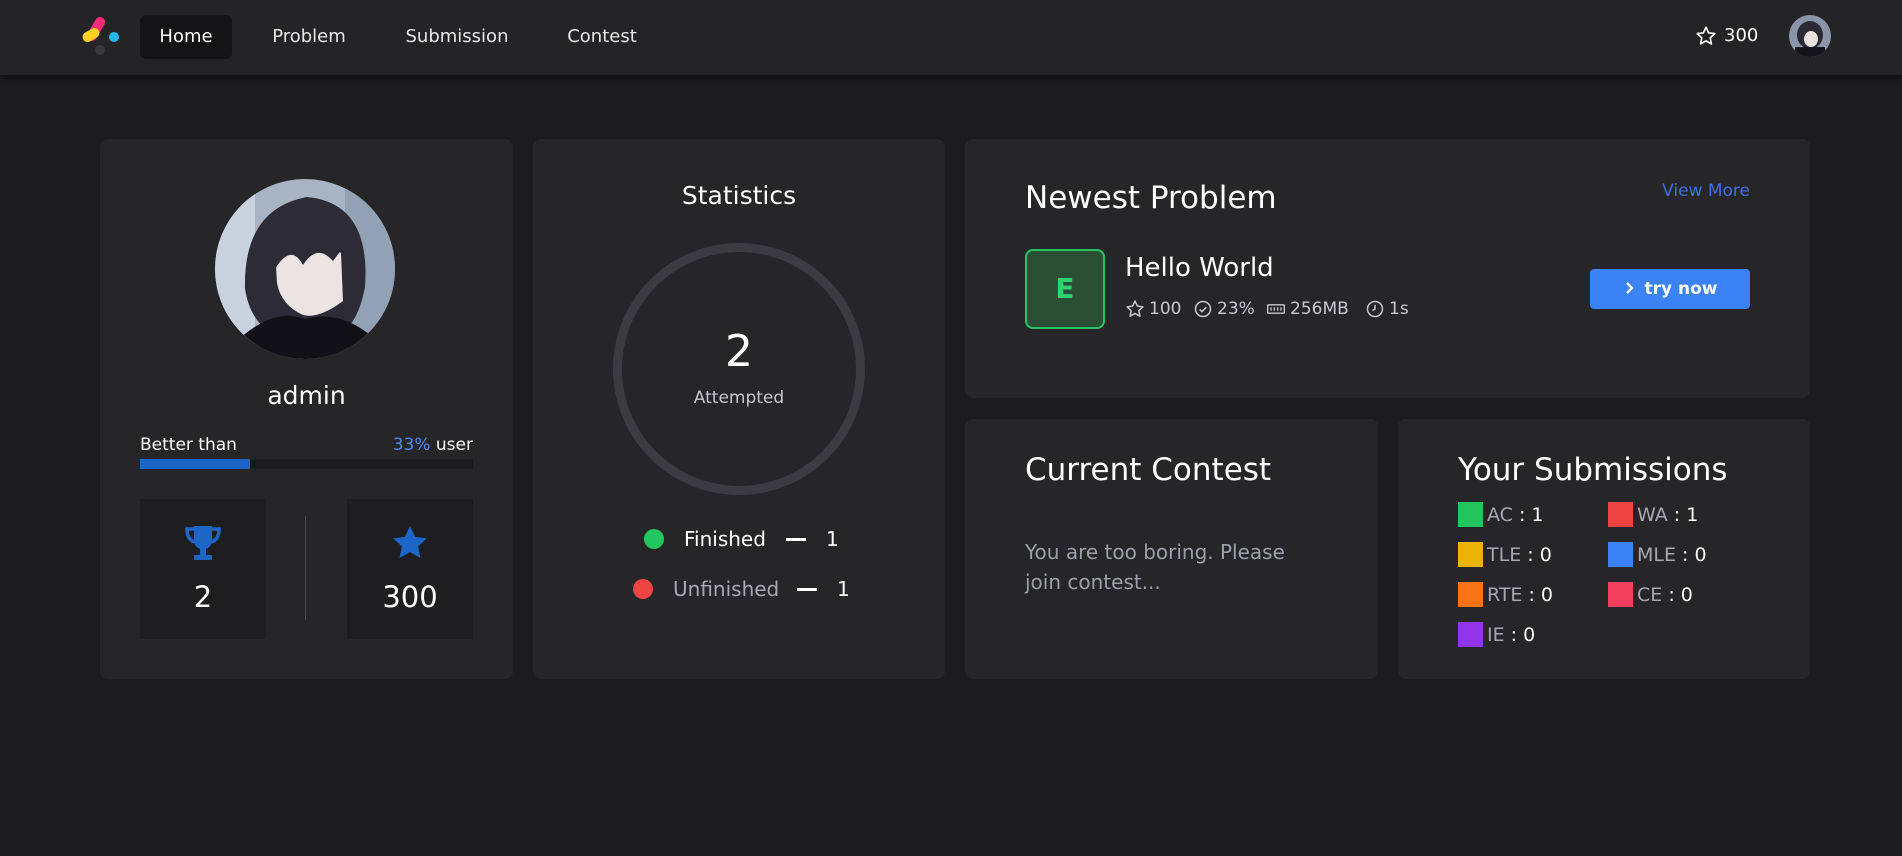 This screenshot has height=856, width=1902. What do you see at coordinates (305, 269) in the screenshot?
I see `profile-avatar` at bounding box center [305, 269].